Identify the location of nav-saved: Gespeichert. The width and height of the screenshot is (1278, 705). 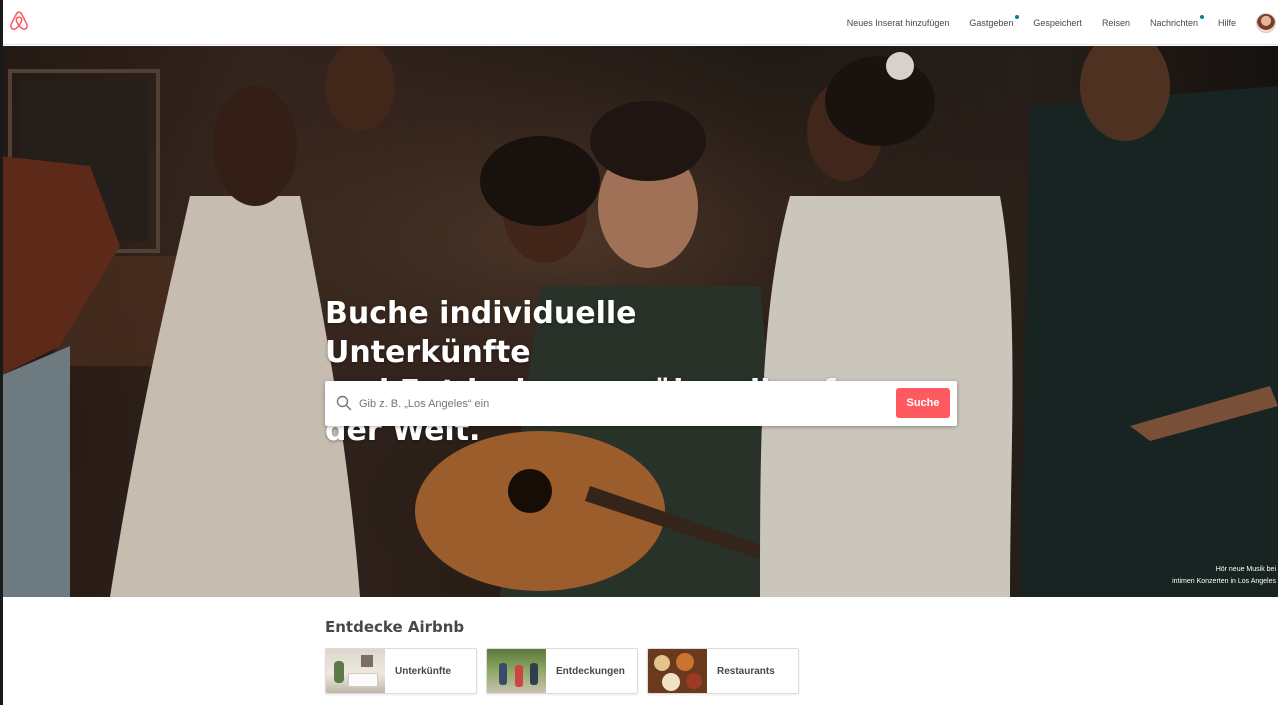
(1057, 23).